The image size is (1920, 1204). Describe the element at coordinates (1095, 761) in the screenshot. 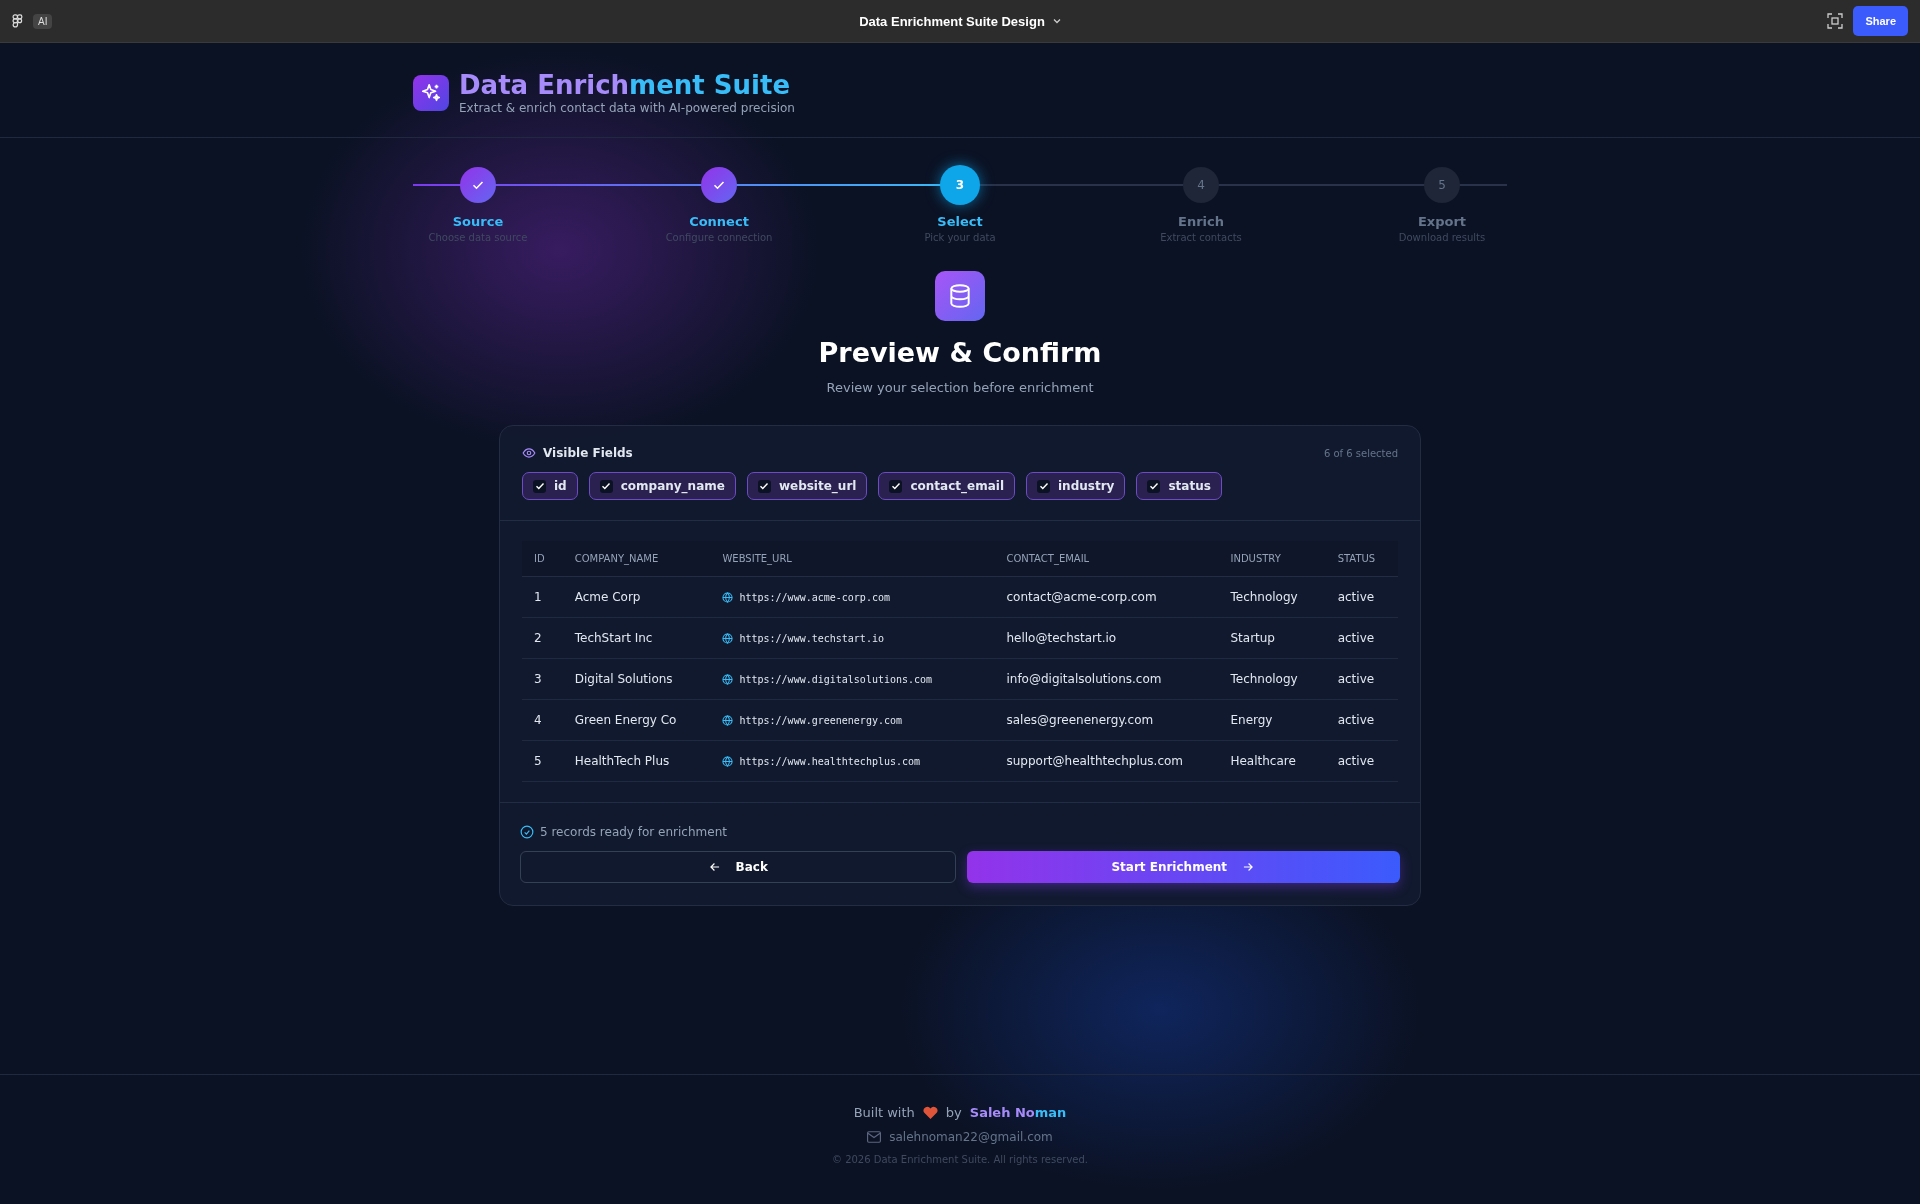

I see `table-cell: support@healthtechplus.com` at that location.